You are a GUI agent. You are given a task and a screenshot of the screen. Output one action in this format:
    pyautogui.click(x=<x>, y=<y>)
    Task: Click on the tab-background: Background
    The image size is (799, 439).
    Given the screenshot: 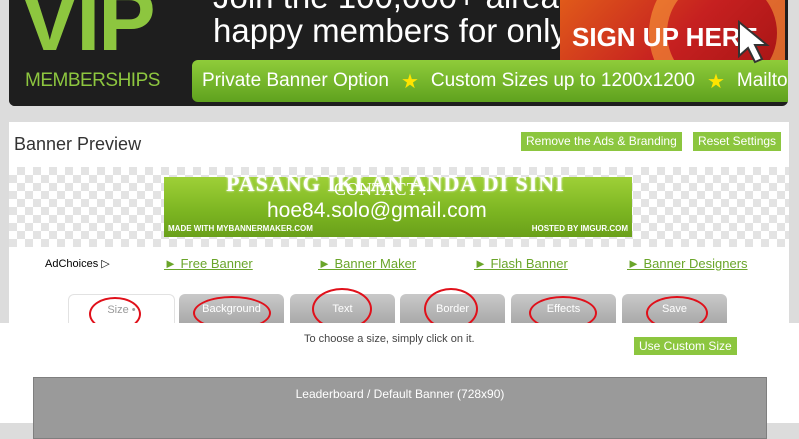 What is the action you would take?
    pyautogui.click(x=231, y=312)
    